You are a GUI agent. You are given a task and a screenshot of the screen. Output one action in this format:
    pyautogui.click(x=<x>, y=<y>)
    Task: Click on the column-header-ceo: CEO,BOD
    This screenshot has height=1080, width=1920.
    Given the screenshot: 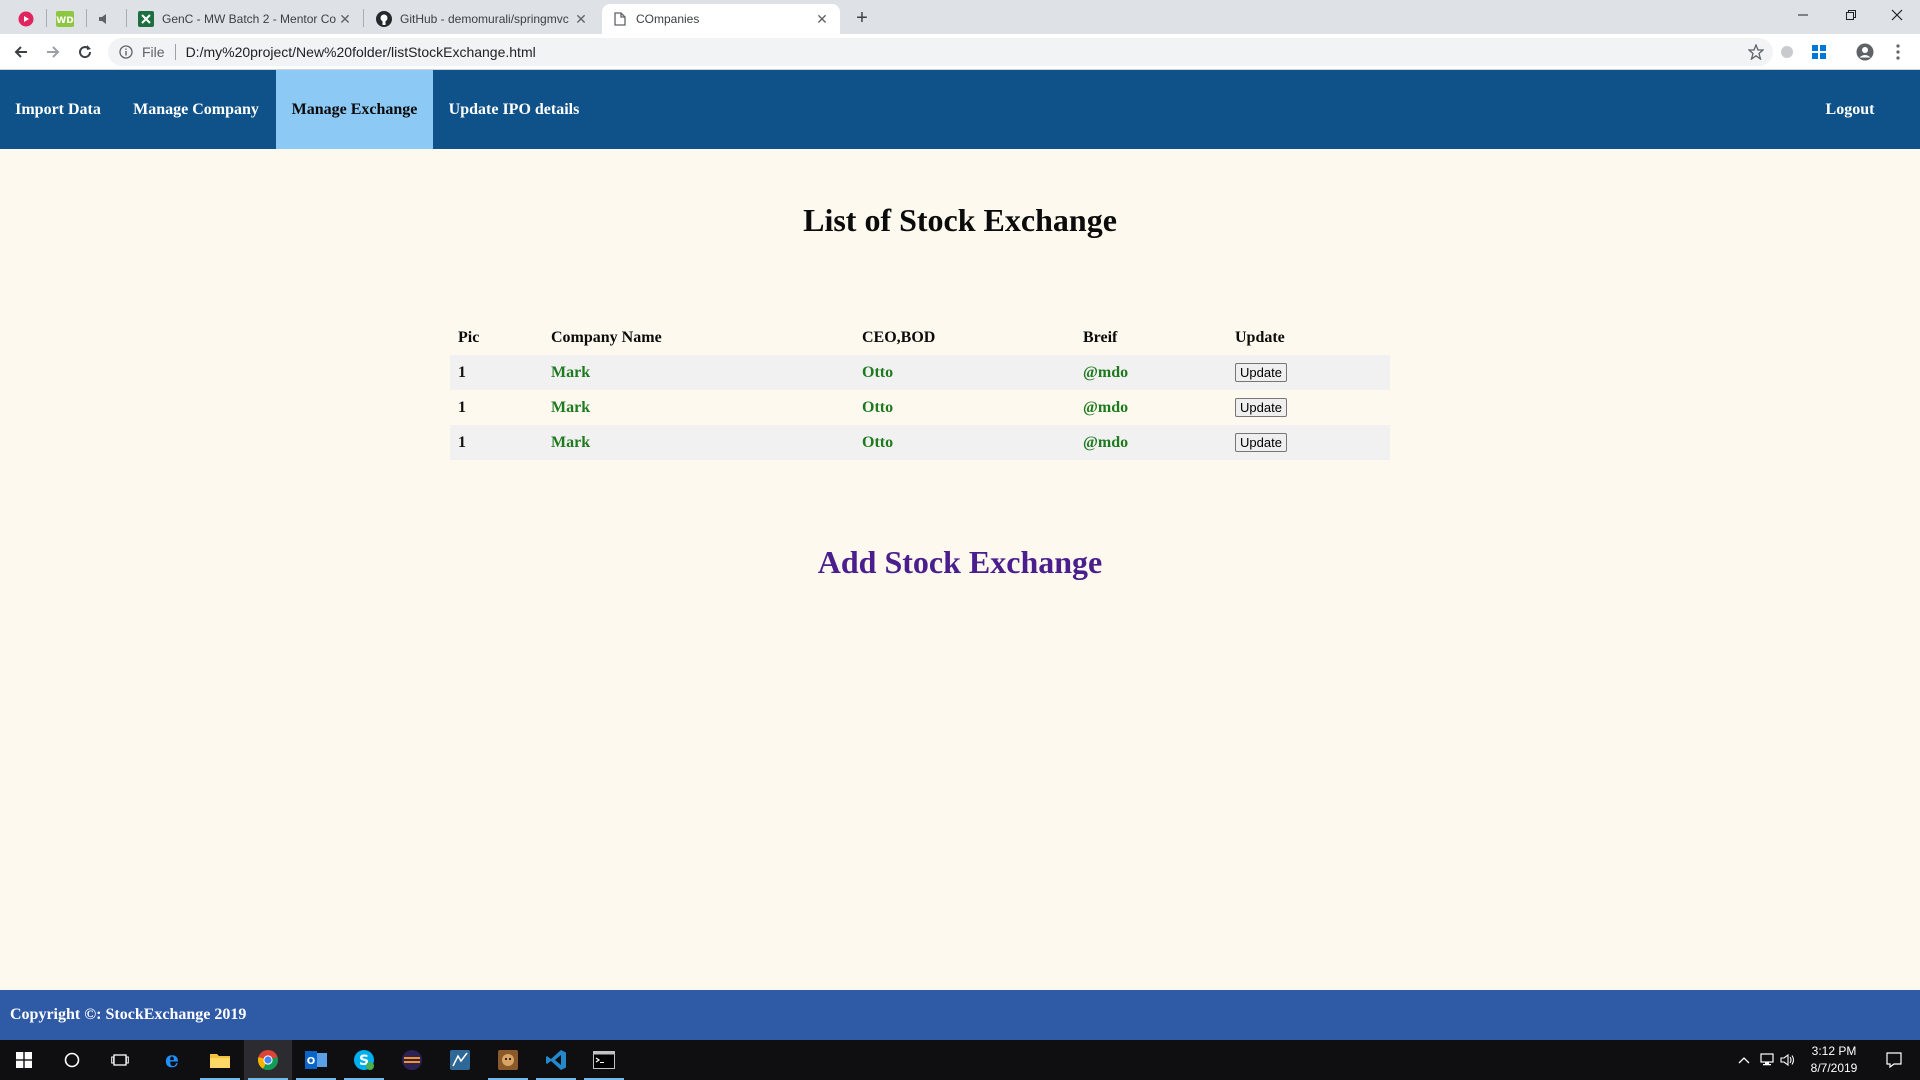 What is the action you would take?
    pyautogui.click(x=899, y=337)
    